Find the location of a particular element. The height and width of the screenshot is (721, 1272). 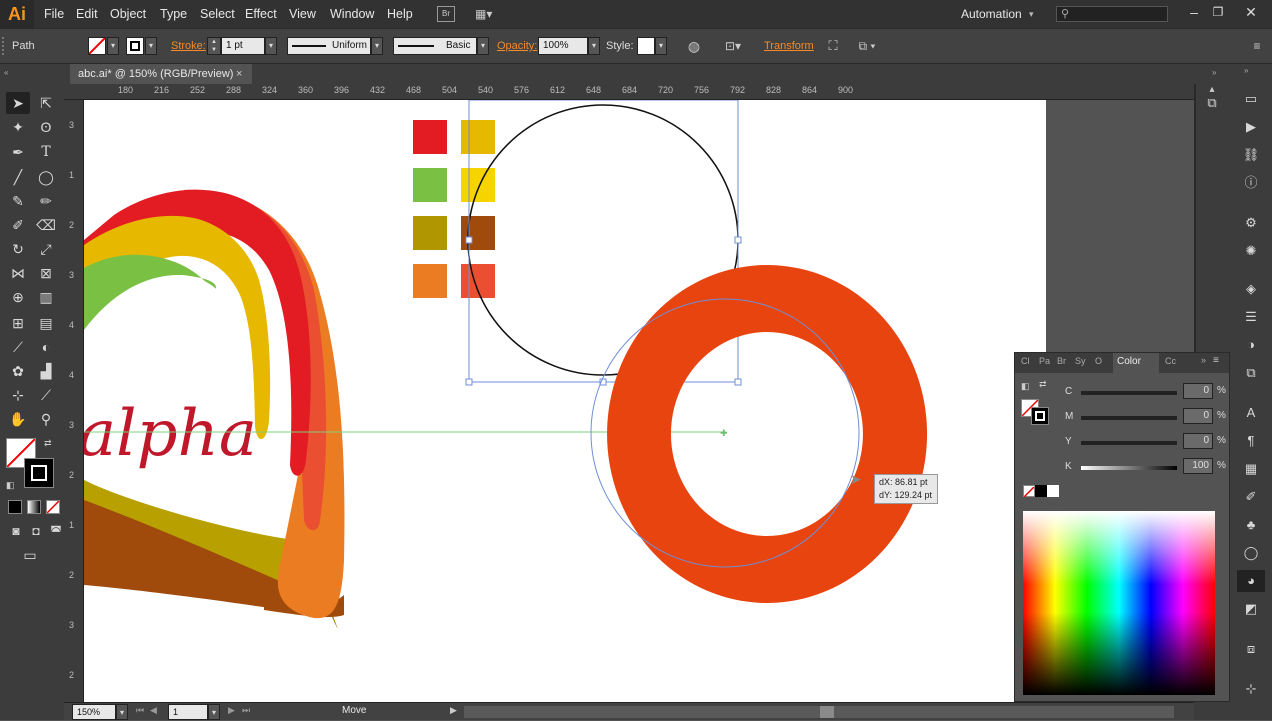

stroke-weight-dropdown: ▾ is located at coordinates (271, 46).